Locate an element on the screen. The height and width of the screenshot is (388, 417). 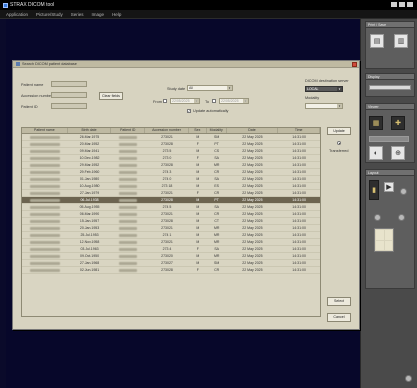
maximize-icon is located at coordinates (402, 4).